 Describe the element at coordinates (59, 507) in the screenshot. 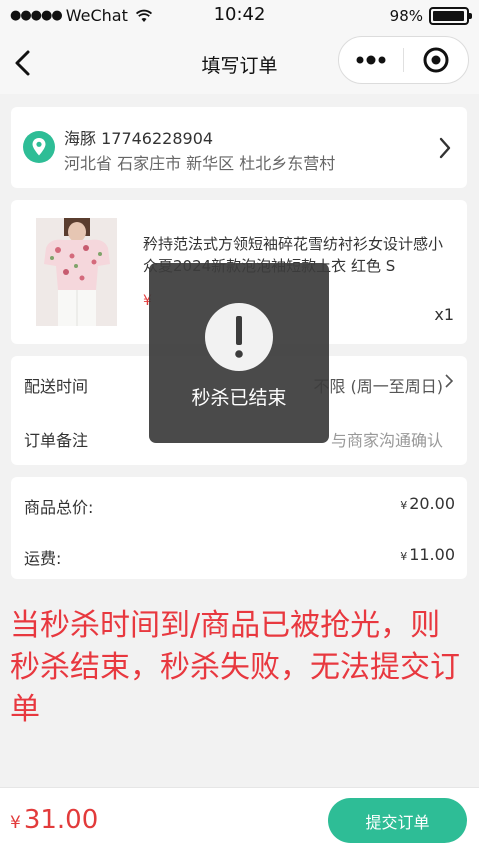

I see `goods-total-label: 商品总价:` at that location.